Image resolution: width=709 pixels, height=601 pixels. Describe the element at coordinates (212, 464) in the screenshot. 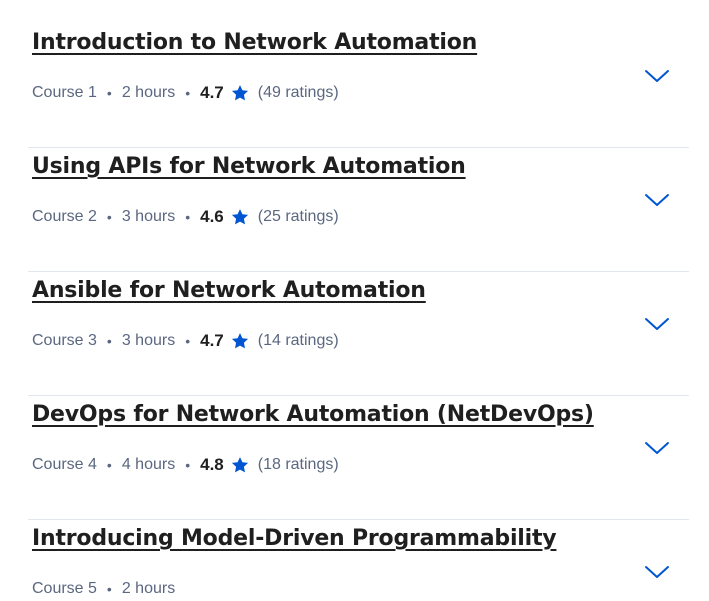

I see `rating-value: 4.8` at that location.